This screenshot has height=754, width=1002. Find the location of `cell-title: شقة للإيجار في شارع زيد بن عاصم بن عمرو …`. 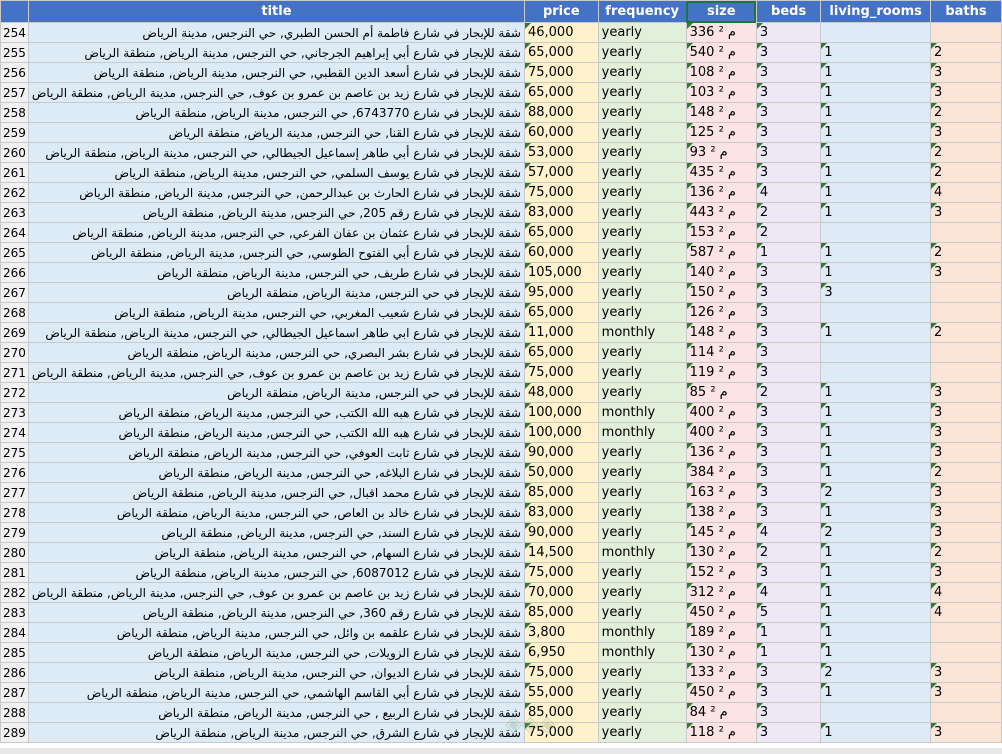

cell-title: شقة للإيجار في شارع زيد بن عاصم بن عمرو … is located at coordinates (276, 592).